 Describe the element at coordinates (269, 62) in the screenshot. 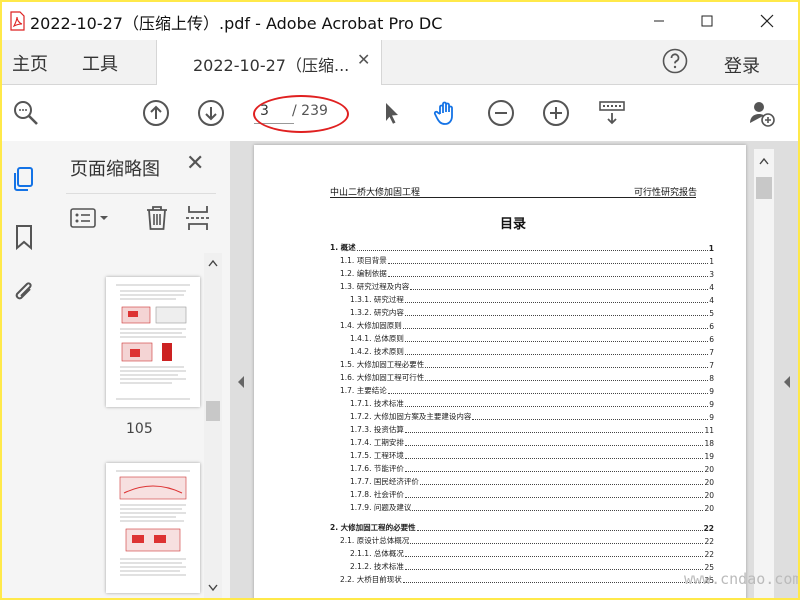

I see `document-tab: 2022-10-27（压缩... ✕` at that location.